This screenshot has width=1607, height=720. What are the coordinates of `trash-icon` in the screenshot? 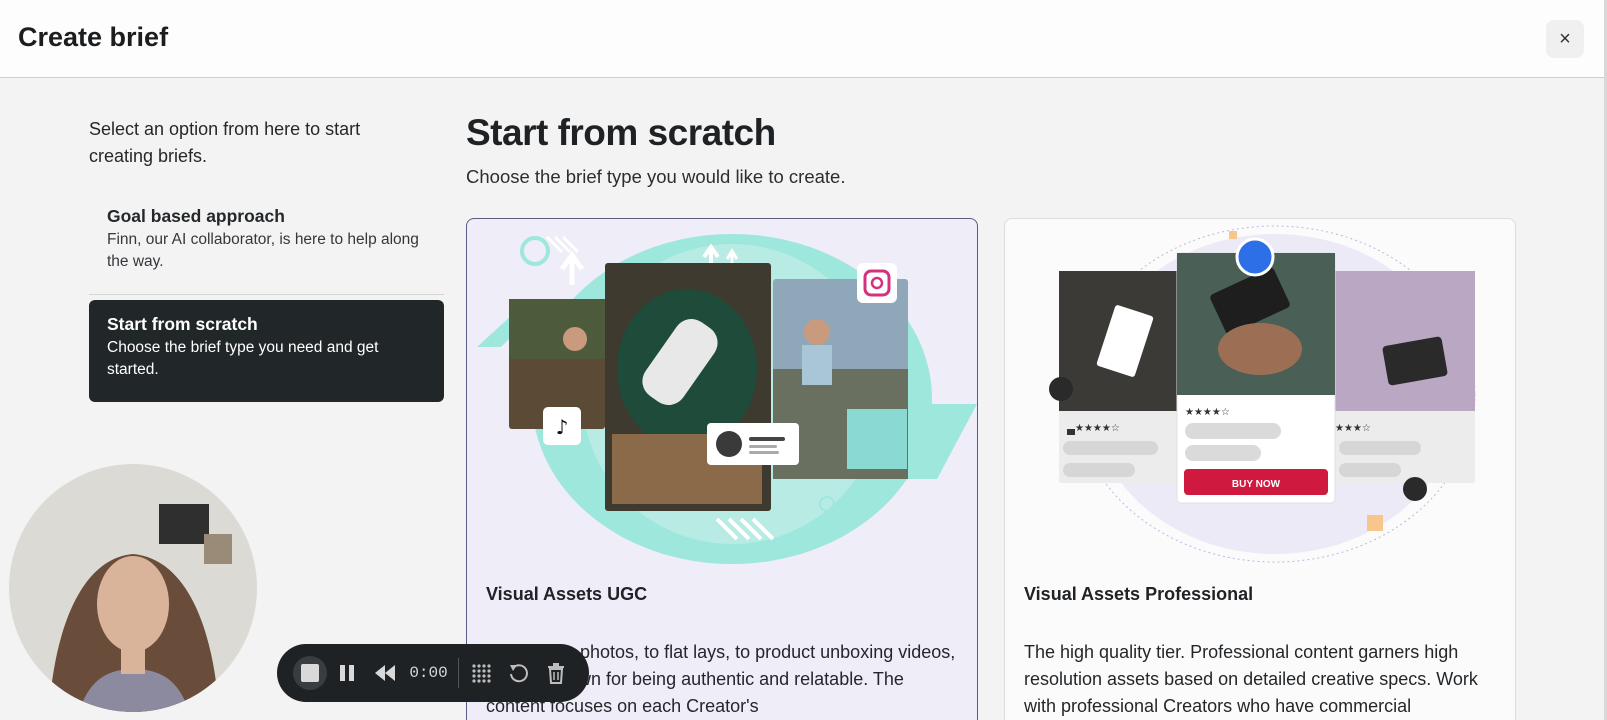 It's located at (556, 673).